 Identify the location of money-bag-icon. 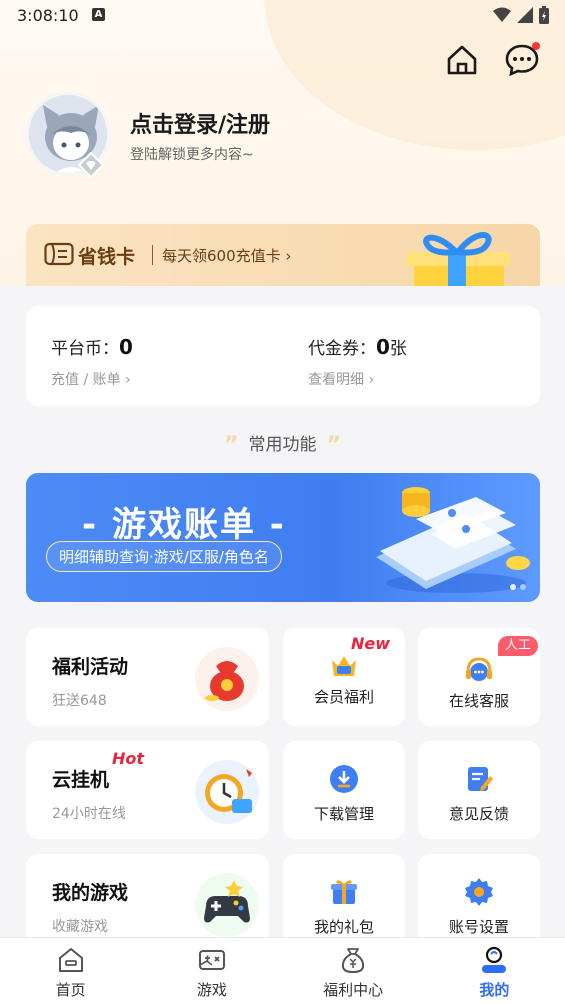
(353, 961).